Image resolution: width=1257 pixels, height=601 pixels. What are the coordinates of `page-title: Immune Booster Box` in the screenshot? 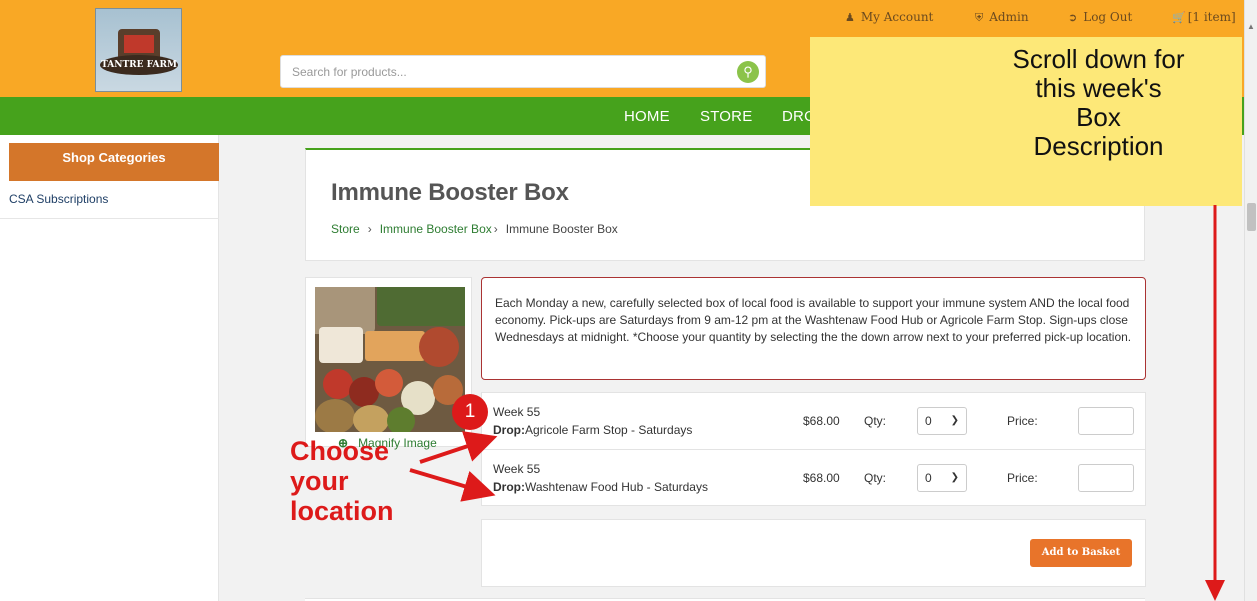 It's located at (450, 192).